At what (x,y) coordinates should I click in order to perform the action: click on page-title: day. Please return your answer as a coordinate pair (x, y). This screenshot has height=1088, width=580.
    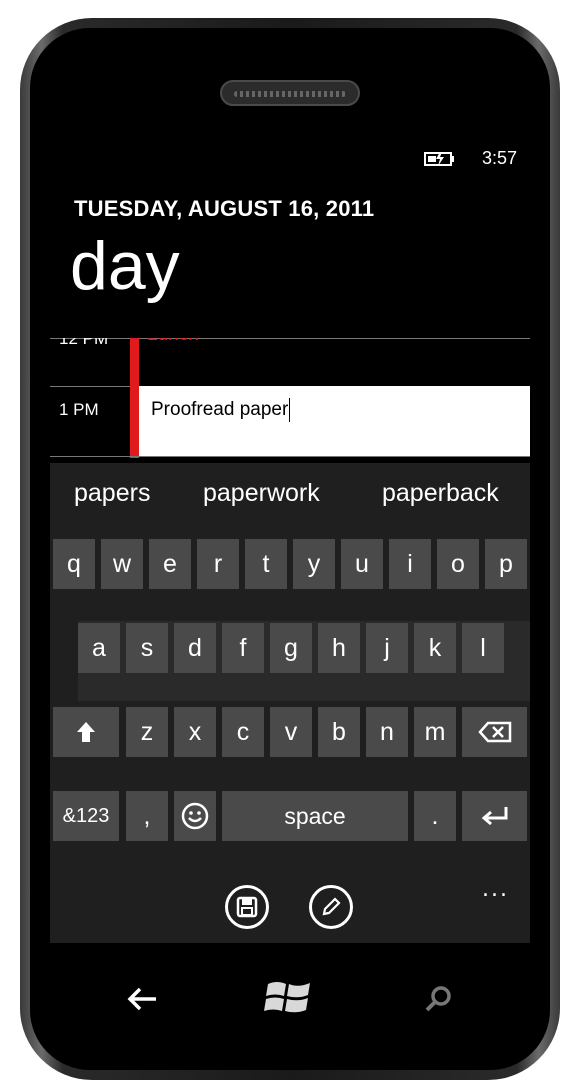
    Looking at the image, I should click on (125, 266).